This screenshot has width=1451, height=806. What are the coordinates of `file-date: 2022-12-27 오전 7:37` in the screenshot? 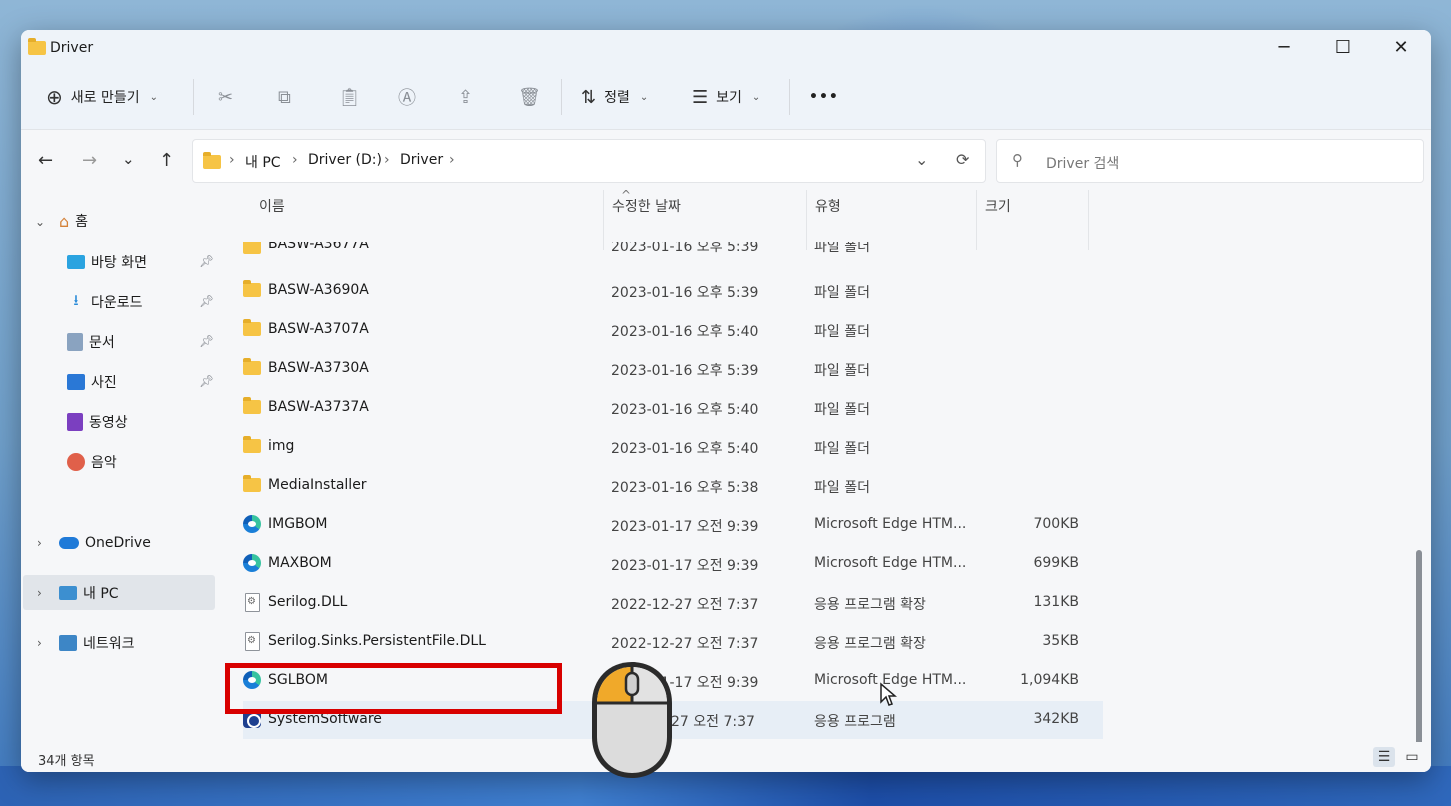 It's located at (685, 644).